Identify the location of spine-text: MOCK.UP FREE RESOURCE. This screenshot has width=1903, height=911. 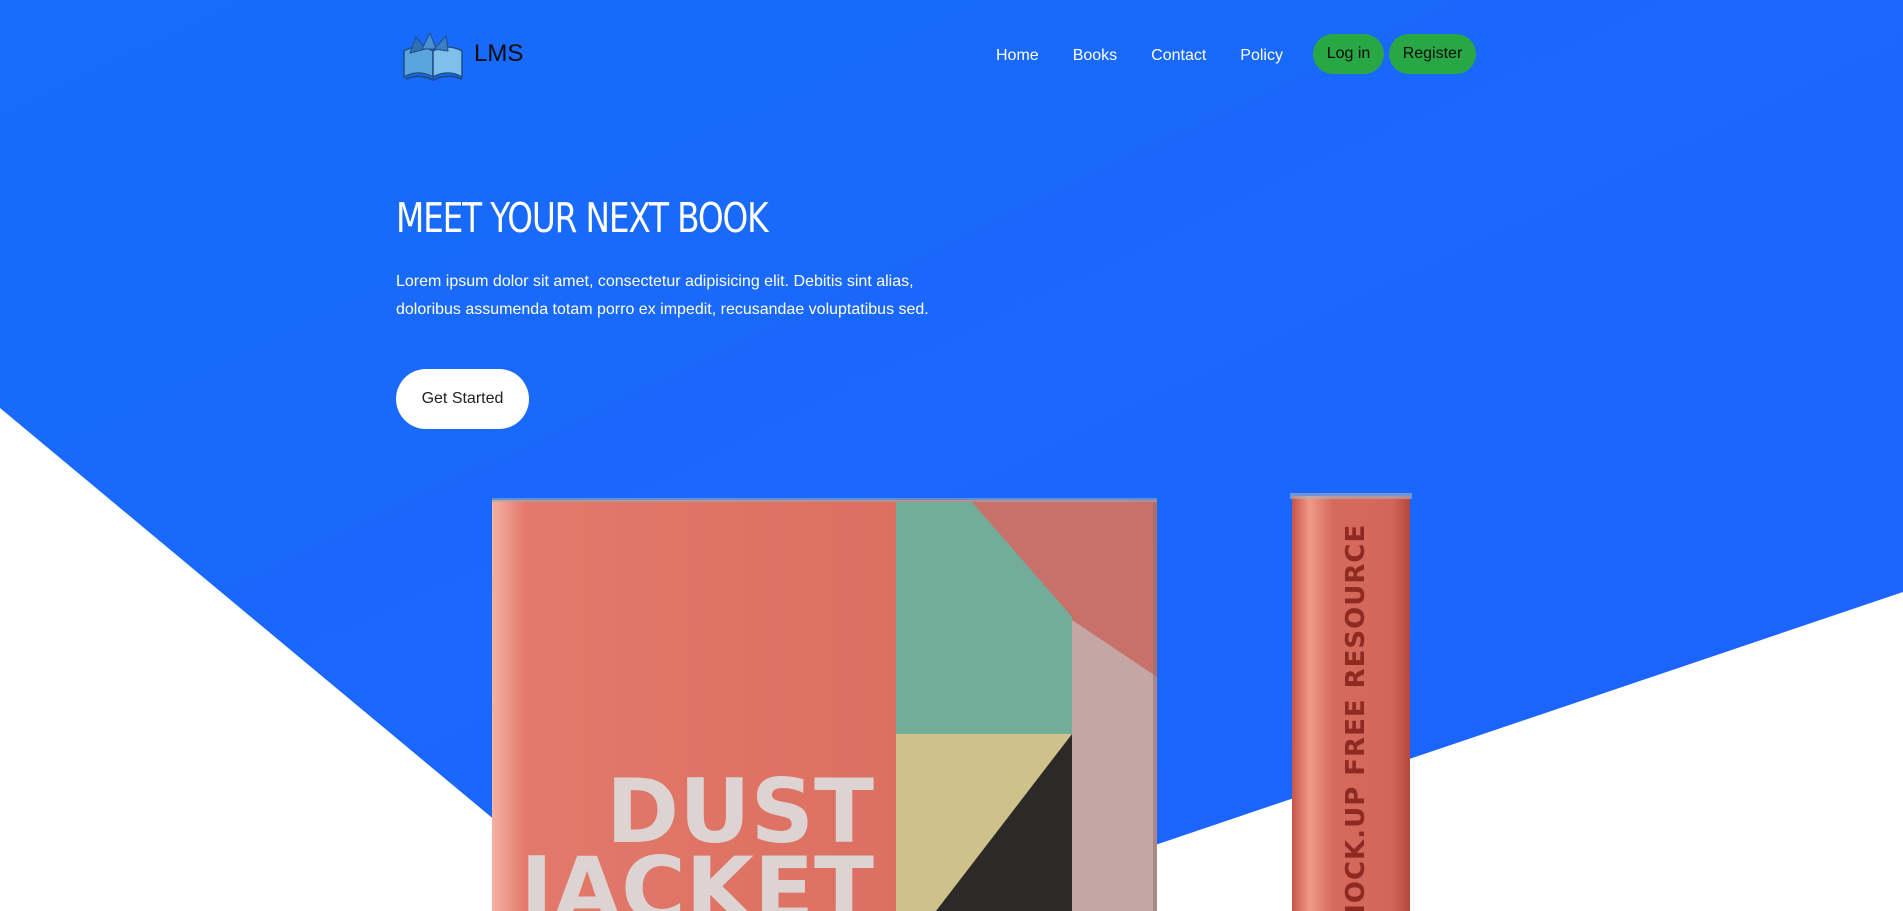
(1356, 717).